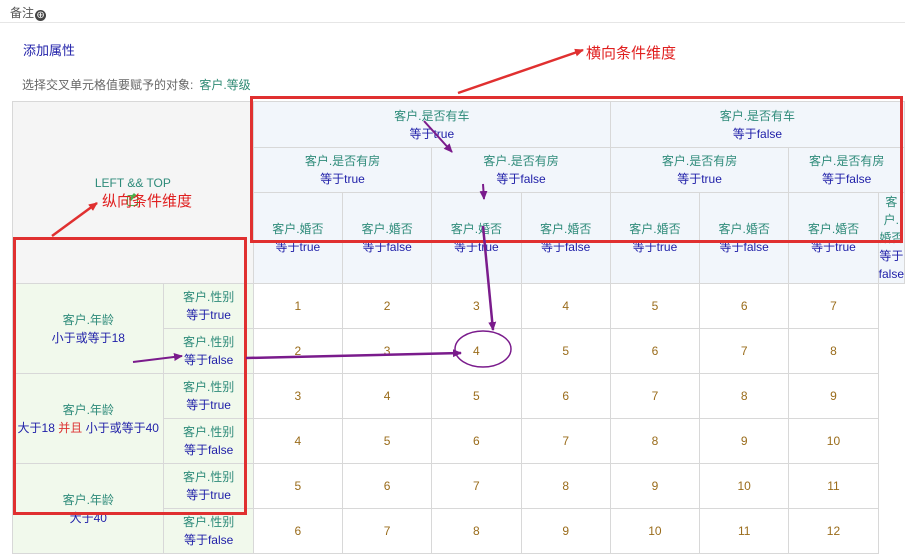 This screenshot has height=554, width=905. Describe the element at coordinates (655, 531) in the screenshot. I see `value-cell: 10` at that location.